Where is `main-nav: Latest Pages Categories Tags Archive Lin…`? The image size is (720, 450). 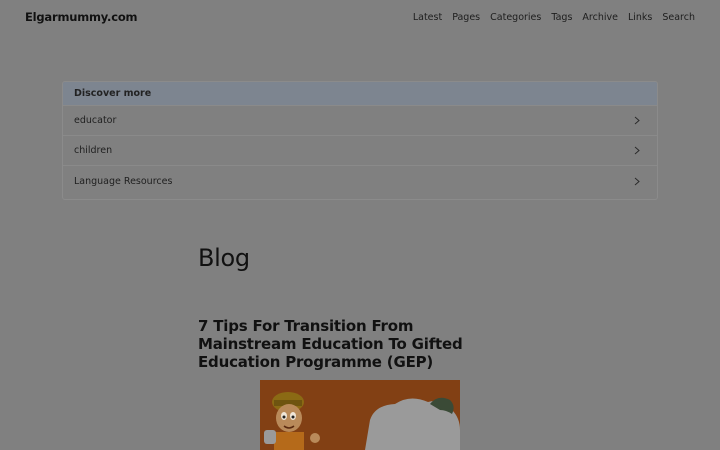
main-nav: Latest Pages Categories Tags Archive Lin… is located at coordinates (549, 17).